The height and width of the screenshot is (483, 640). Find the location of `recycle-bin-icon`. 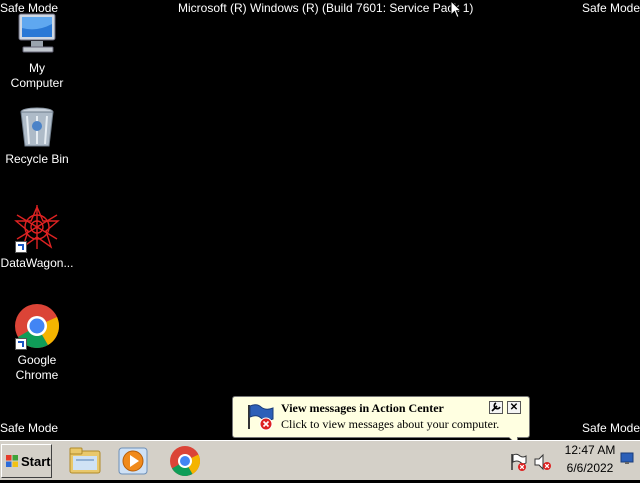

recycle-bin-icon is located at coordinates (37, 127).